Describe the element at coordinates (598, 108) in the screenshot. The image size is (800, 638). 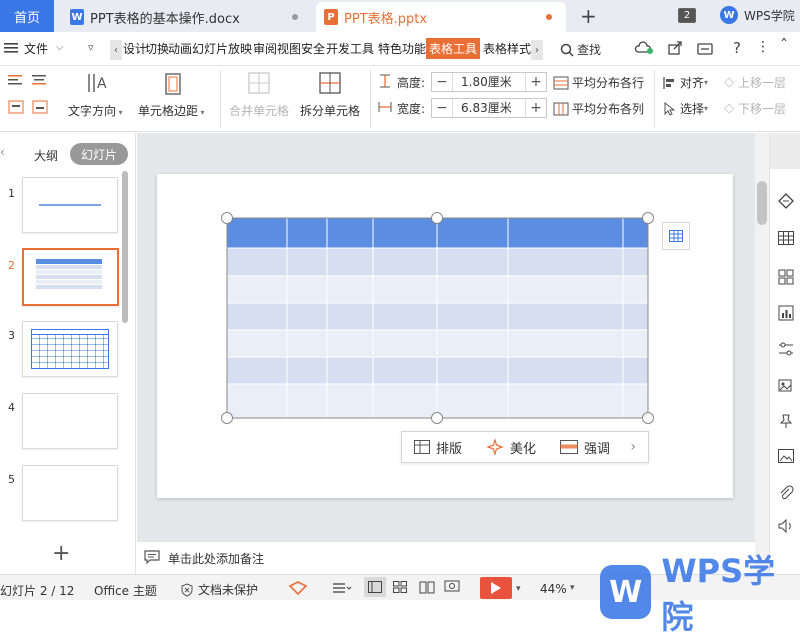
I see `distribute-cols-button: 平均分布各列` at that location.